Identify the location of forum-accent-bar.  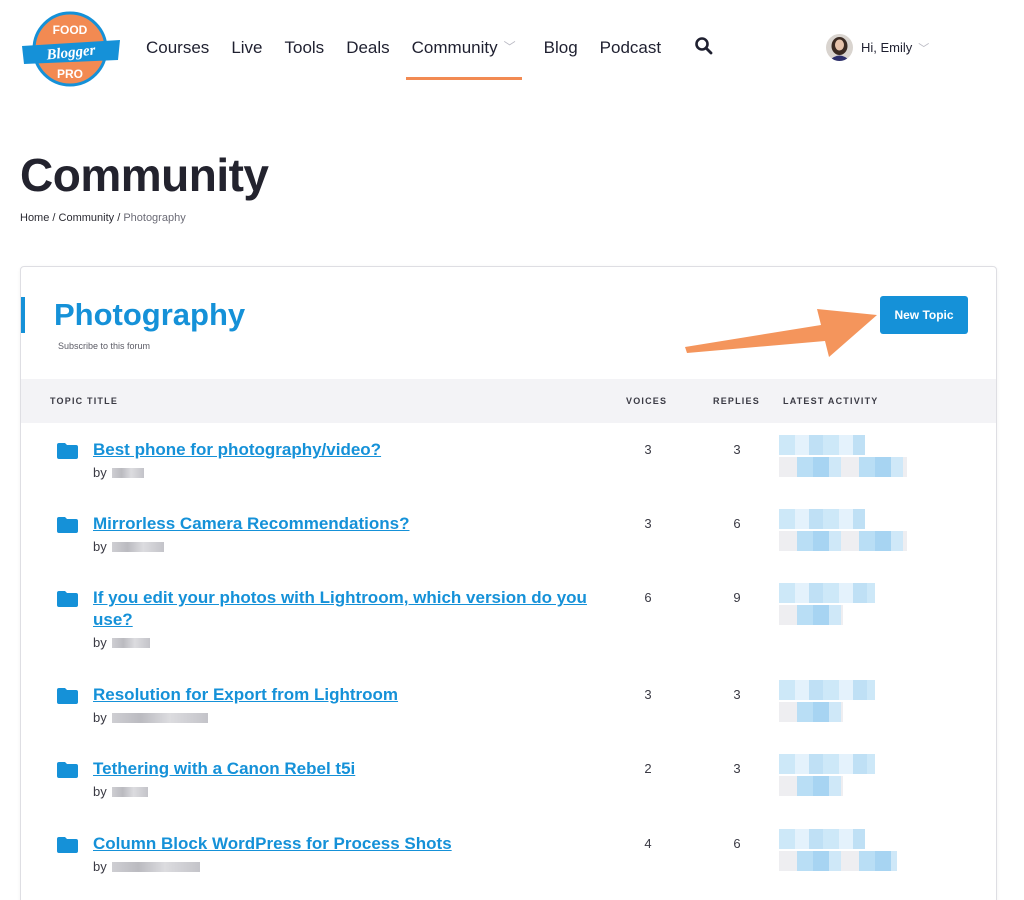
(23, 315).